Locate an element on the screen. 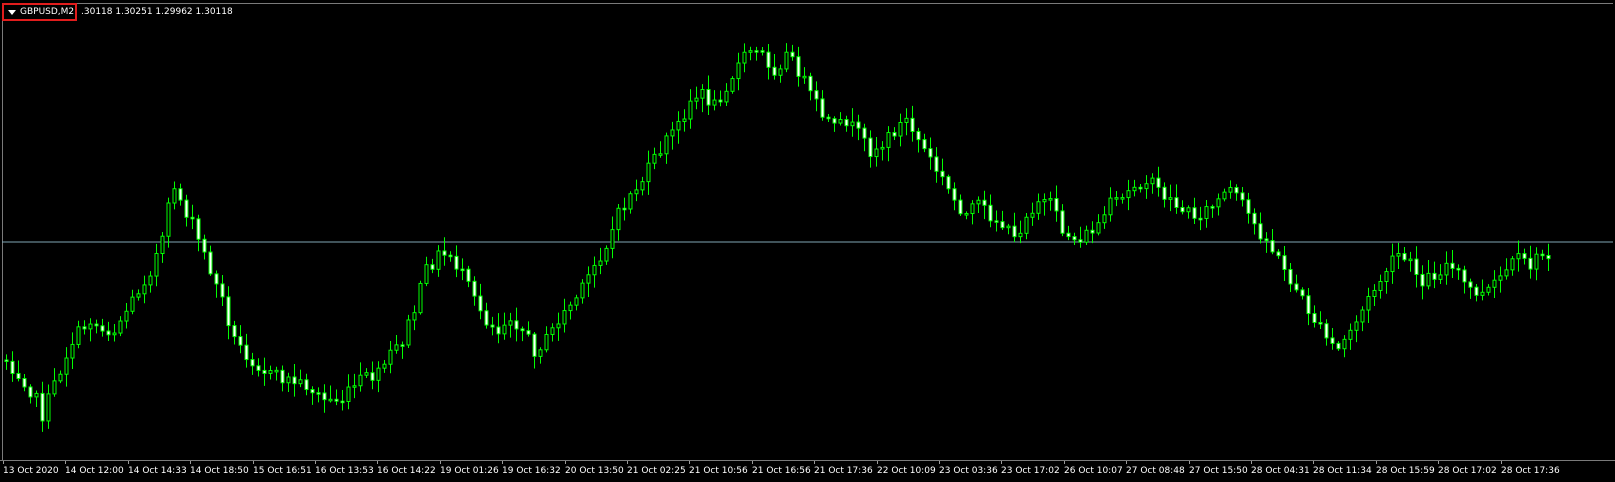 The image size is (1615, 482). symbol-selector: GBPUSD,M2 is located at coordinates (39, 12).